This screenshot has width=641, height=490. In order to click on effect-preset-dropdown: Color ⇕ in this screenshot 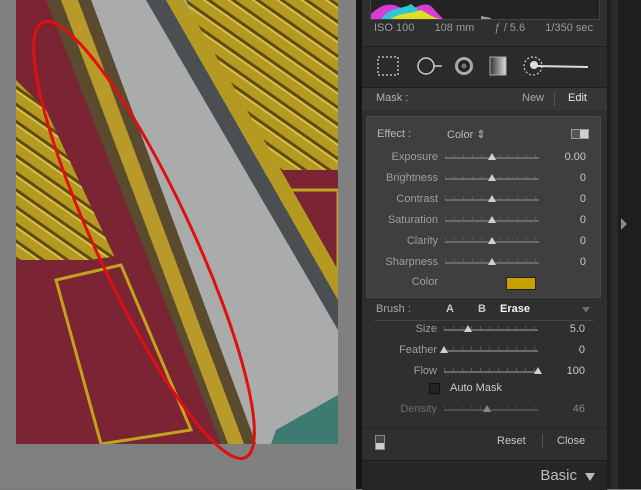, I will do `click(466, 134)`.